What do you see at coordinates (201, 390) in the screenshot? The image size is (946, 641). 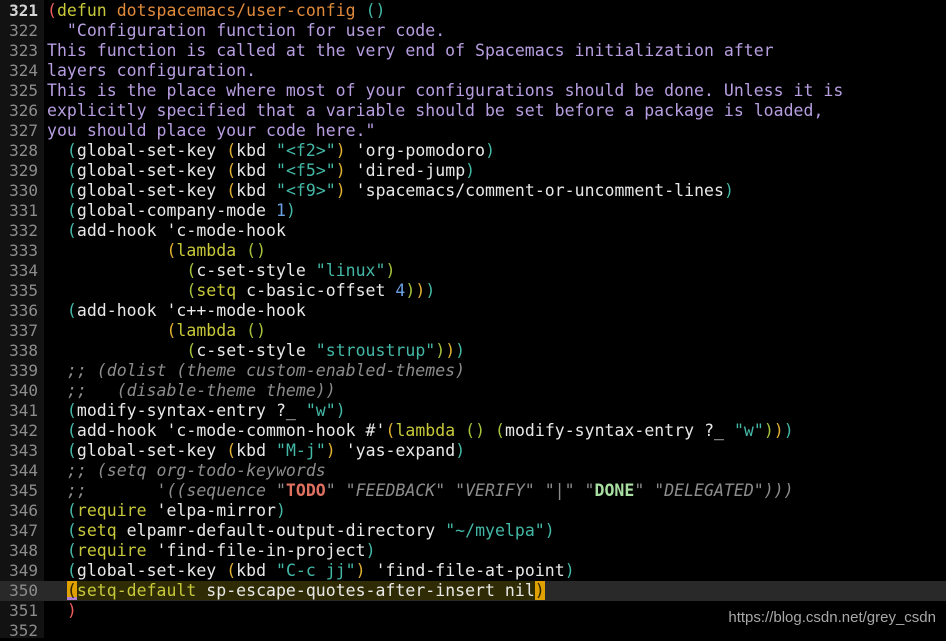 I see `code-token: ;; (disable-theme theme))` at bounding box center [201, 390].